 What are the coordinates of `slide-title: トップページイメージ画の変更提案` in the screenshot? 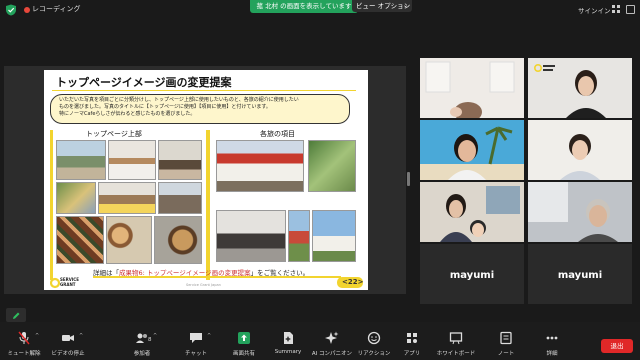 It's located at (144, 82).